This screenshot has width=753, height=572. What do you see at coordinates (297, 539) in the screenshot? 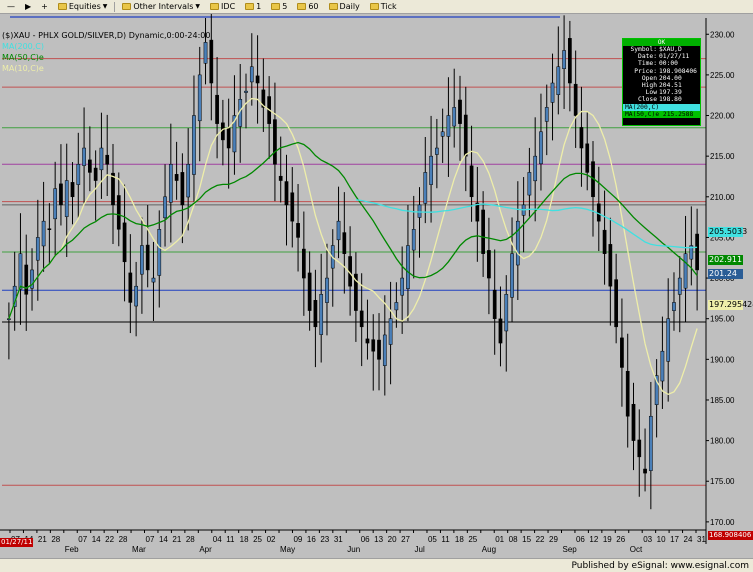
I see `x-tick-label: 09` at bounding box center [297, 539].